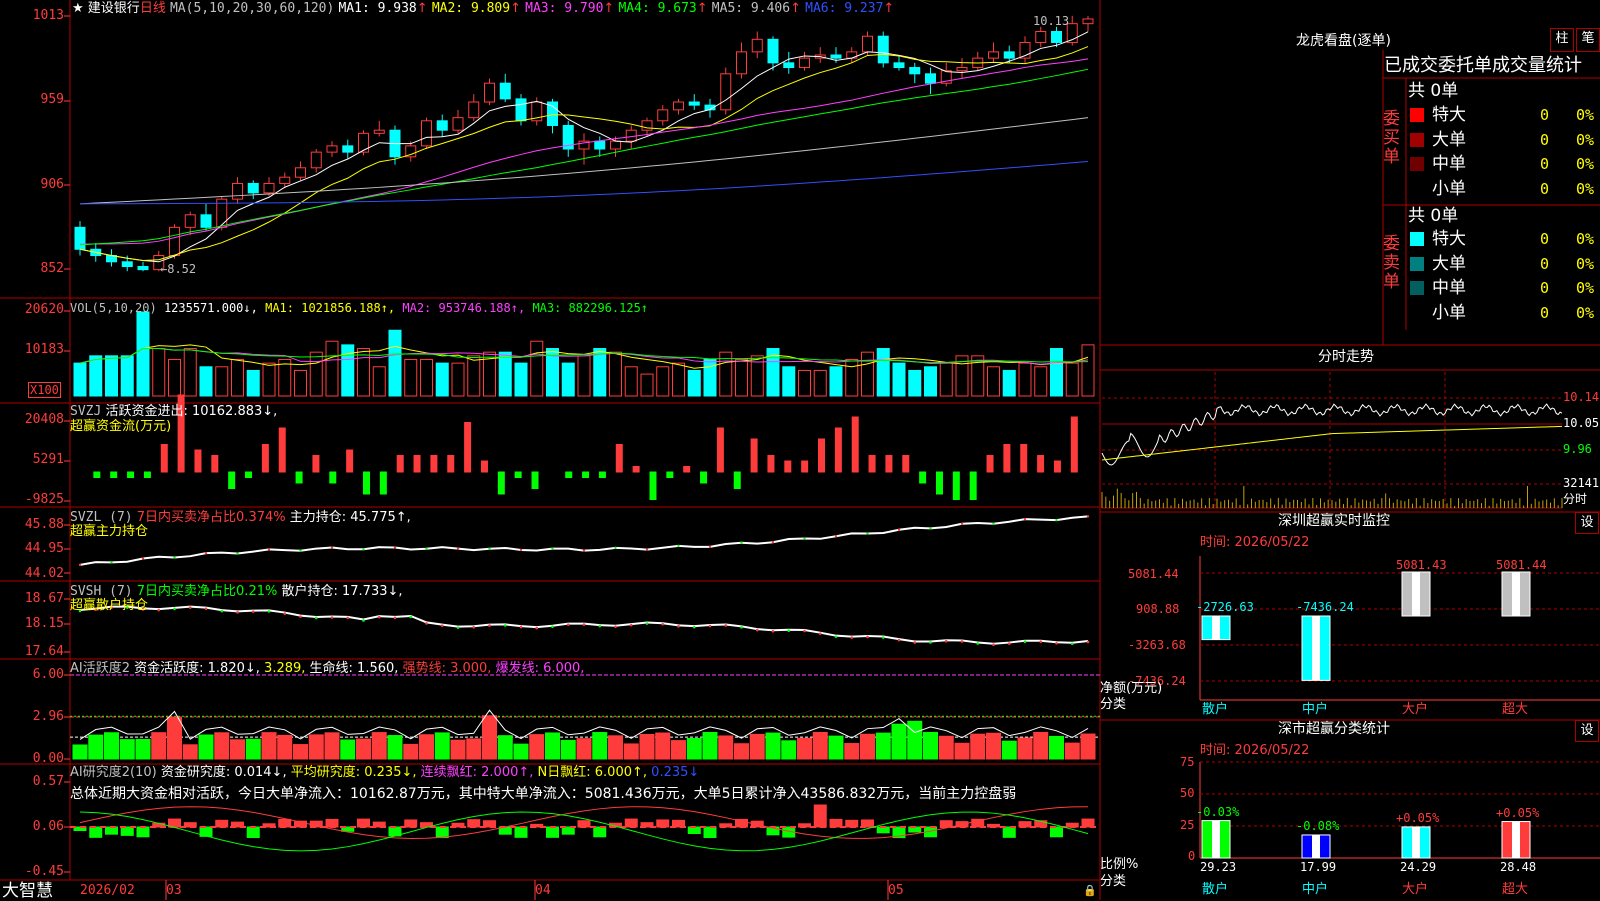 This screenshot has height=901, width=1600. Describe the element at coordinates (153, 8) in the screenshot. I see `period-label: 日线` at that location.